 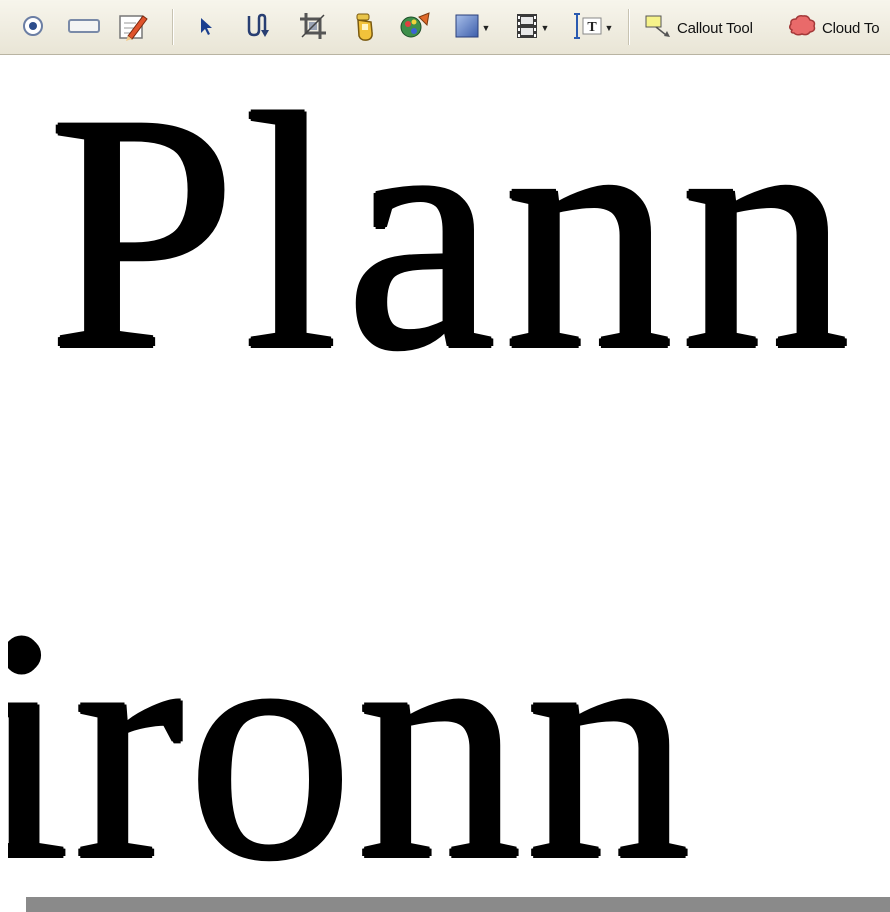 I want to click on svg-text: T, so click(x=592, y=27).